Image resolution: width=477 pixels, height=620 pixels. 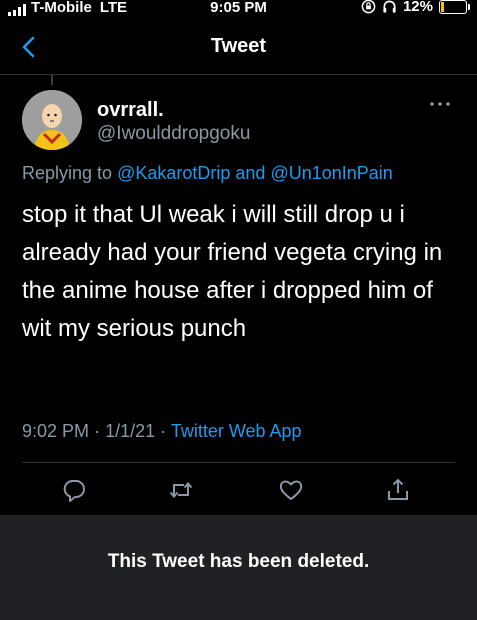 What do you see at coordinates (331, 173) in the screenshot?
I see `mention-link: @Un1onInPain` at bounding box center [331, 173].